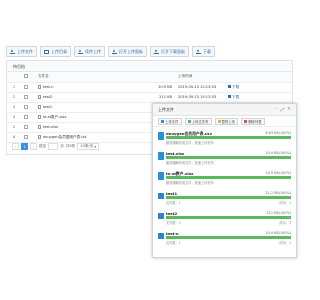 The image size is (320, 300). Describe the element at coordinates (225, 240) in the screenshot. I see `upload-item: test-n 10.9 KB(100%) 文件数：1 成功：1` at that location.